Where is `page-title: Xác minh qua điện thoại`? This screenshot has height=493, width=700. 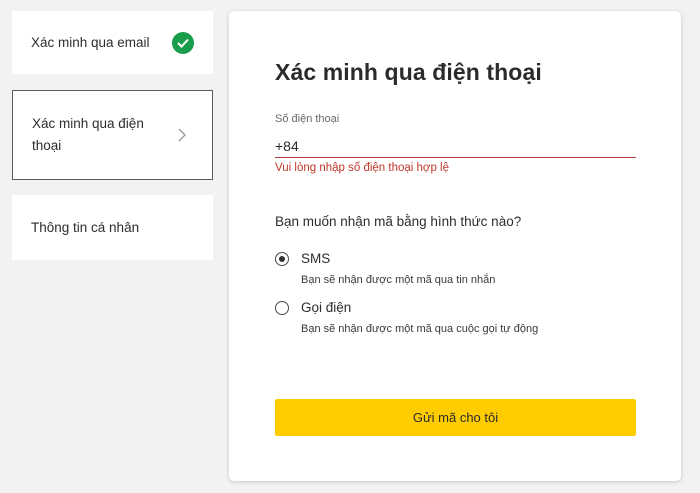 page-title: Xác minh qua điện thoại is located at coordinates (408, 72).